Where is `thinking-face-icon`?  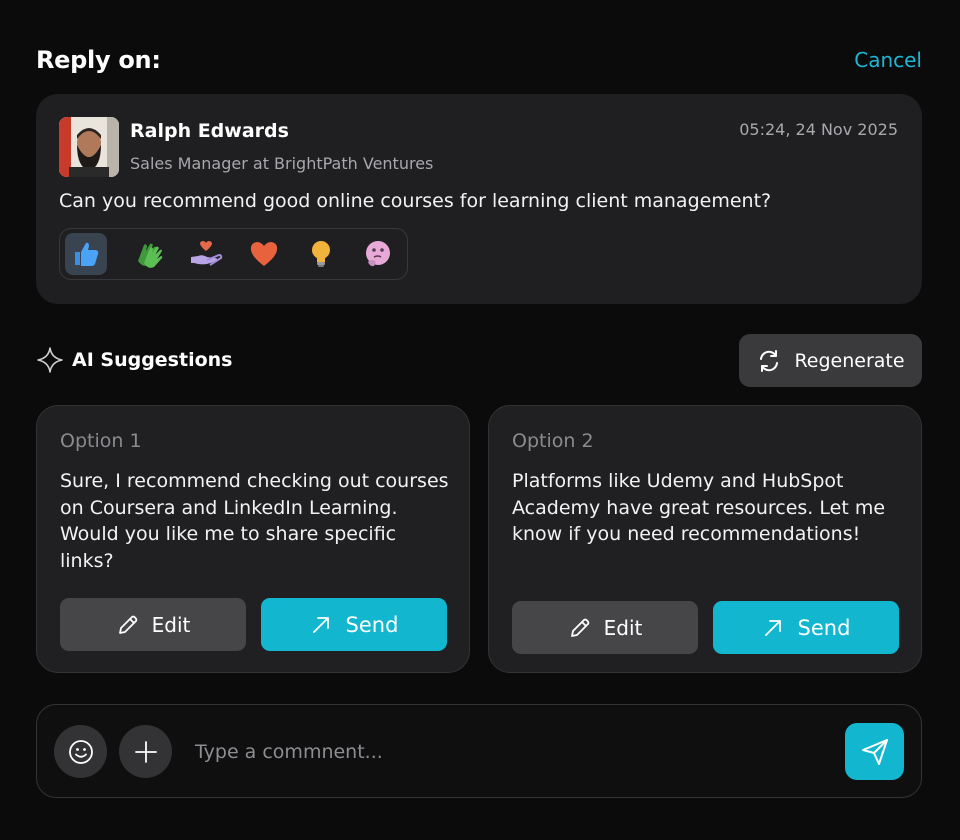 thinking-face-icon is located at coordinates (378, 254).